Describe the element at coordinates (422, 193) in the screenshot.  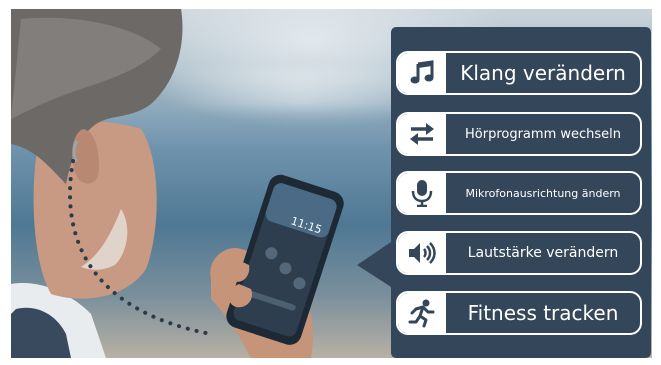
I see `microphone-icon` at that location.